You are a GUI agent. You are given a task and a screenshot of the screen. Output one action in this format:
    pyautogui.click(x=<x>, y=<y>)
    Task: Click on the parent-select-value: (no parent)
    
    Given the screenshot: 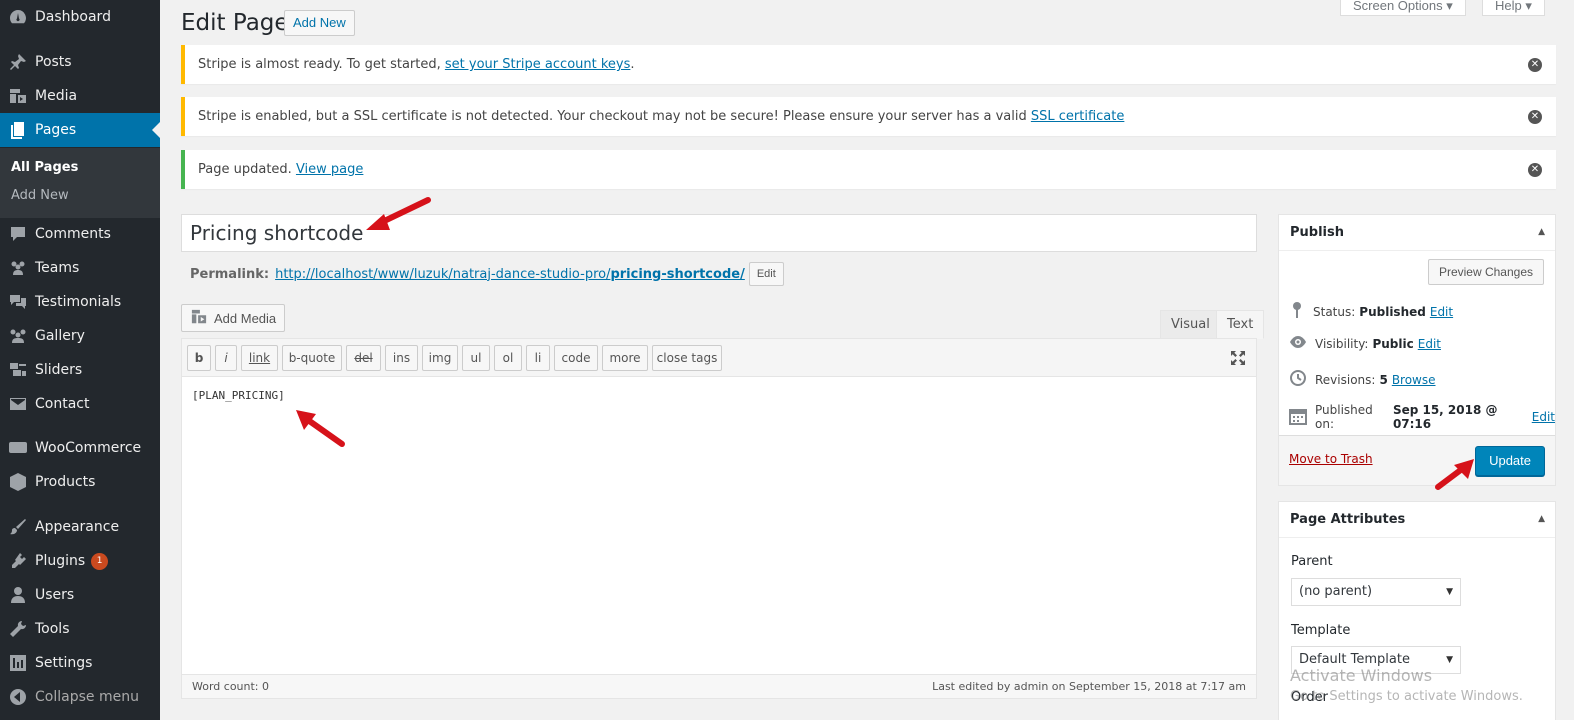 What is the action you would take?
    pyautogui.click(x=1336, y=591)
    